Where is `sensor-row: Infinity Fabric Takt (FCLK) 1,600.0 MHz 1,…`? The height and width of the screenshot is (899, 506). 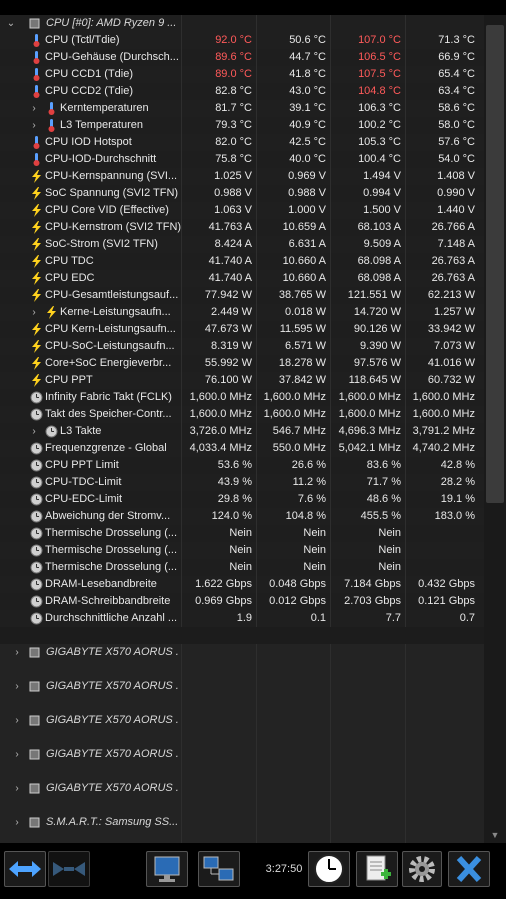 sensor-row: Infinity Fabric Takt (FCLK) 1,600.0 MHz 1,… is located at coordinates (242, 397).